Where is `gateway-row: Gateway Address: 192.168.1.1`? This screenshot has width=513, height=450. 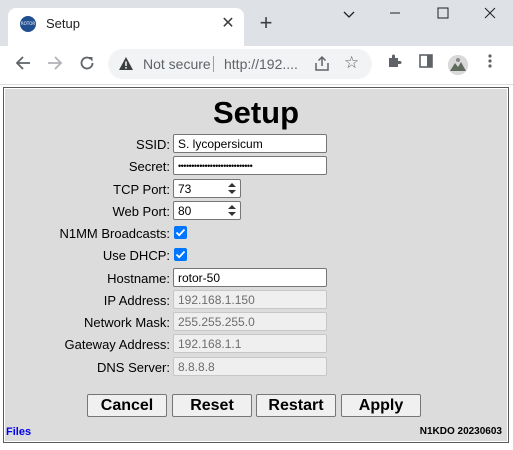 gateway-row: Gateway Address: 192.168.1.1 is located at coordinates (256, 344).